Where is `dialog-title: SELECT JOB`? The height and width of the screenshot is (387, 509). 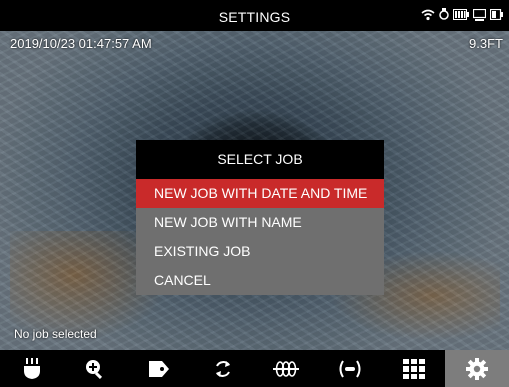 dialog-title: SELECT JOB is located at coordinates (260, 159).